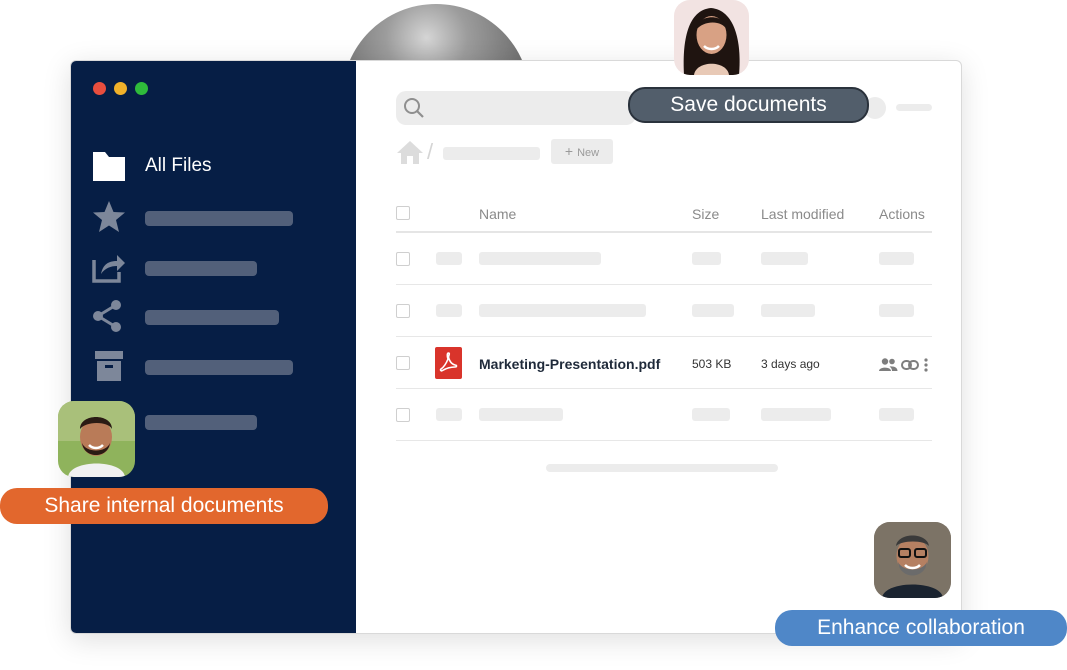 Image resolution: width=1067 pixels, height=670 pixels. What do you see at coordinates (888, 365) in the screenshot?
I see `users-icon` at bounding box center [888, 365].